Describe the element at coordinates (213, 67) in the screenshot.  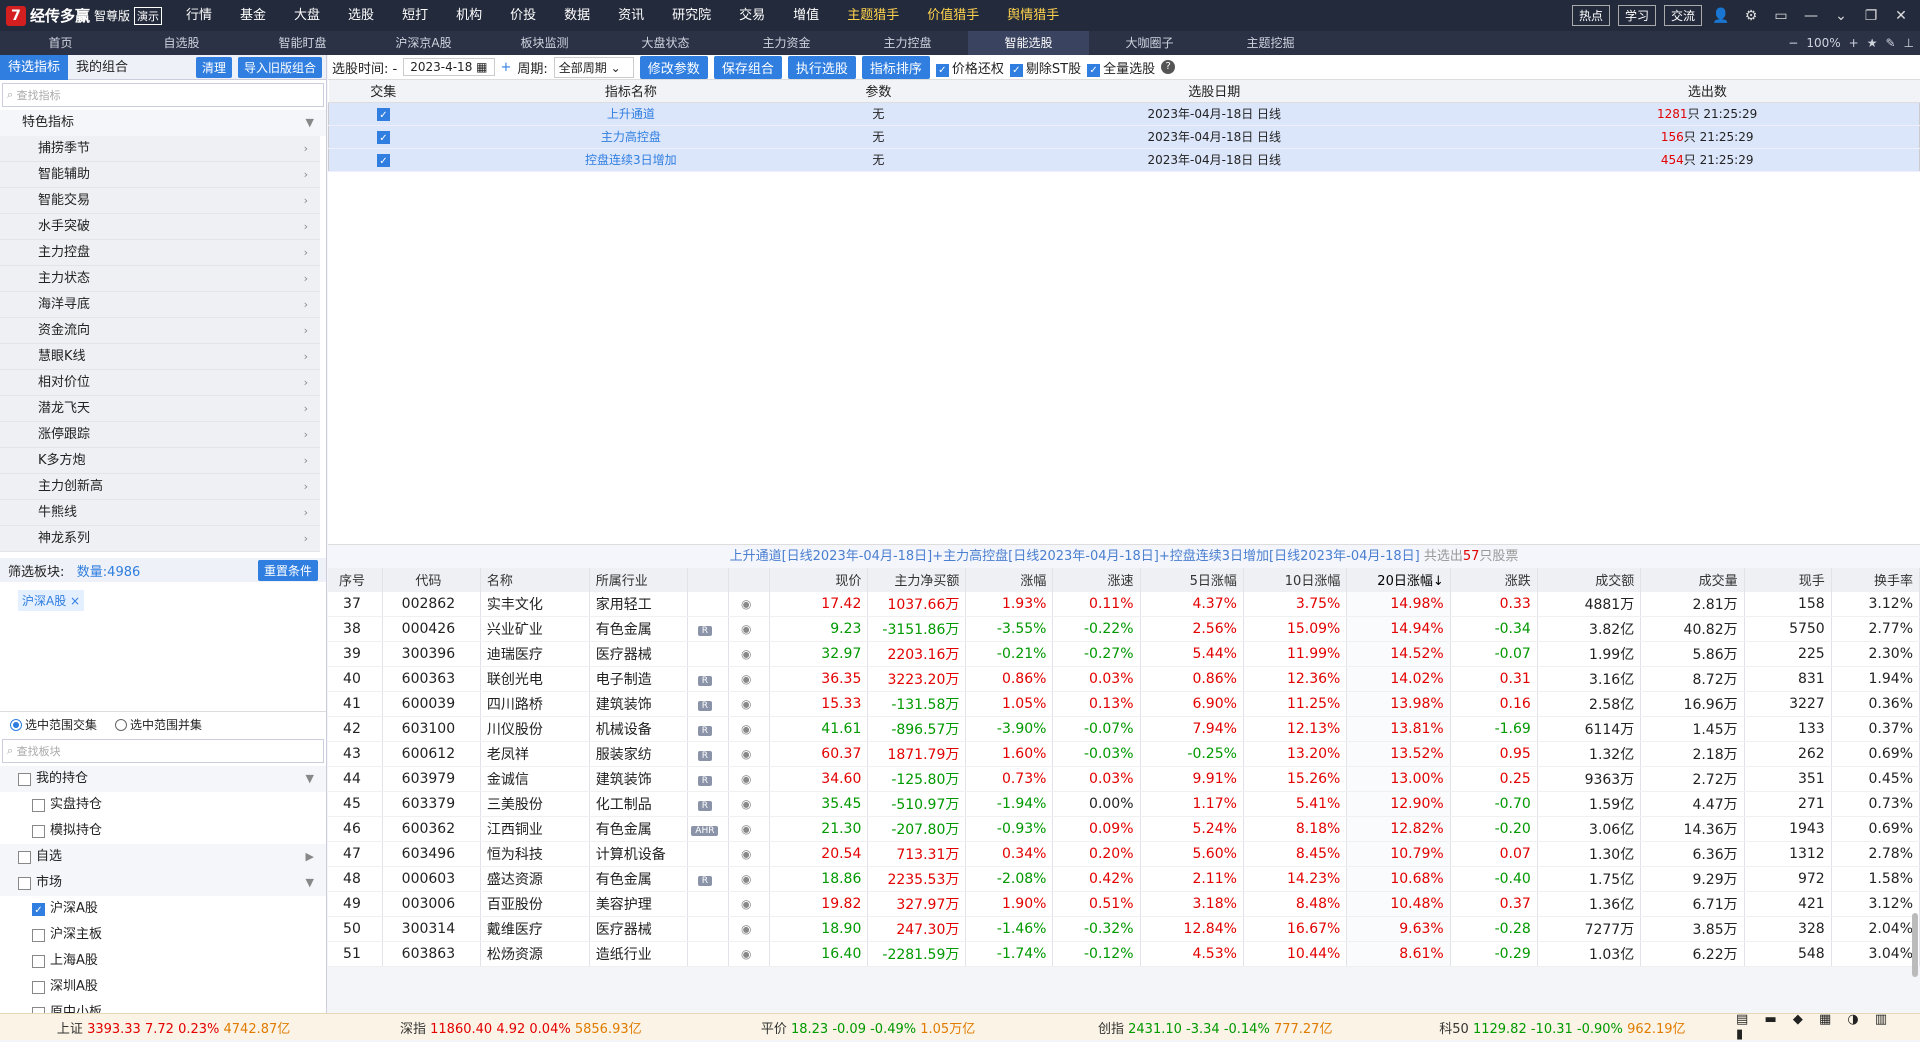
I see `clear-button: 清理` at that location.